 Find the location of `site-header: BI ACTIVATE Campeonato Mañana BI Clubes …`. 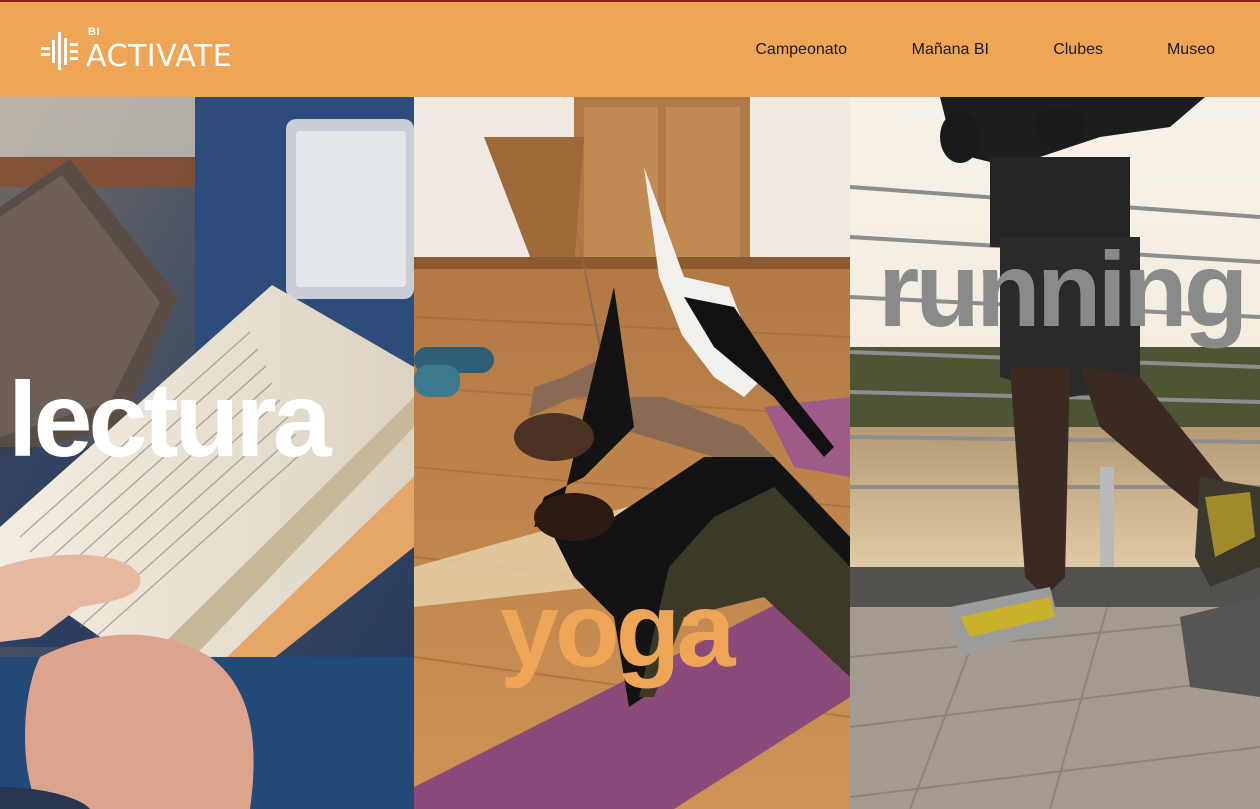

site-header: BI ACTIVATE Campeonato Mañana BI Clubes … is located at coordinates (630, 49).